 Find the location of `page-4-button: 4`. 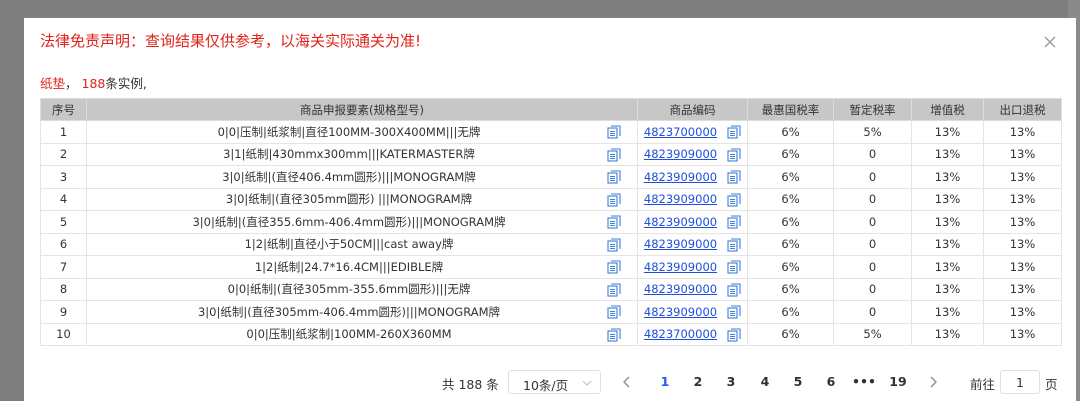

page-4-button: 4 is located at coordinates (765, 381).